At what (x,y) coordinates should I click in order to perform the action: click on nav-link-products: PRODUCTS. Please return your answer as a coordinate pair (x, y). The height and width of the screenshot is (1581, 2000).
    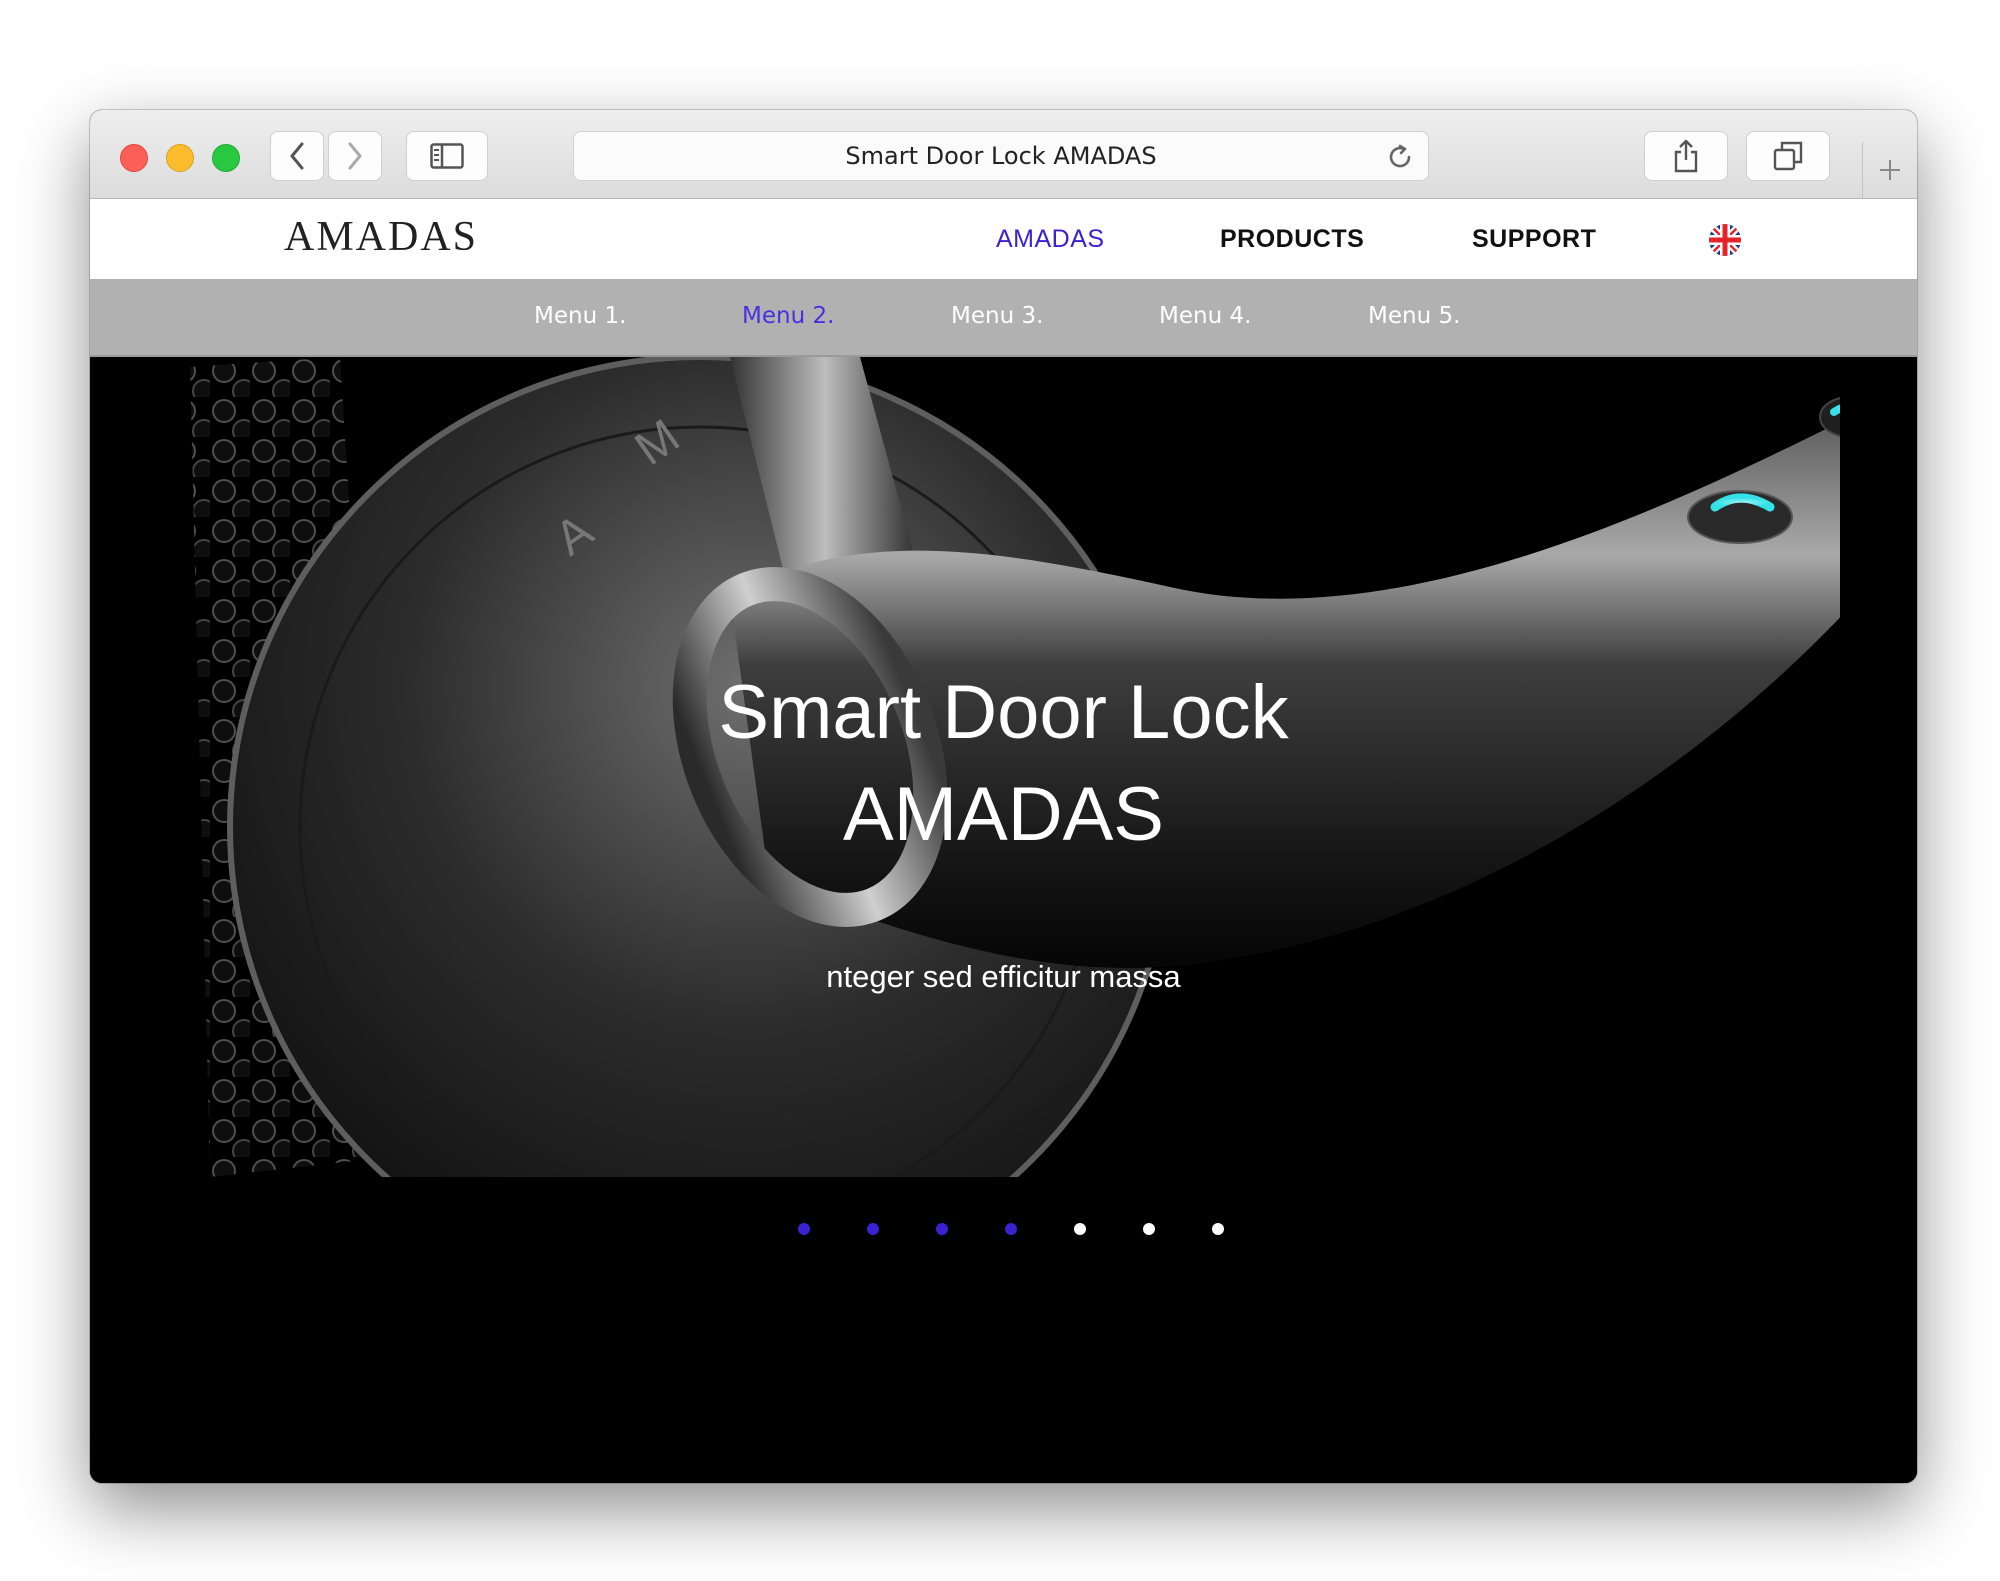
    Looking at the image, I should click on (1292, 239).